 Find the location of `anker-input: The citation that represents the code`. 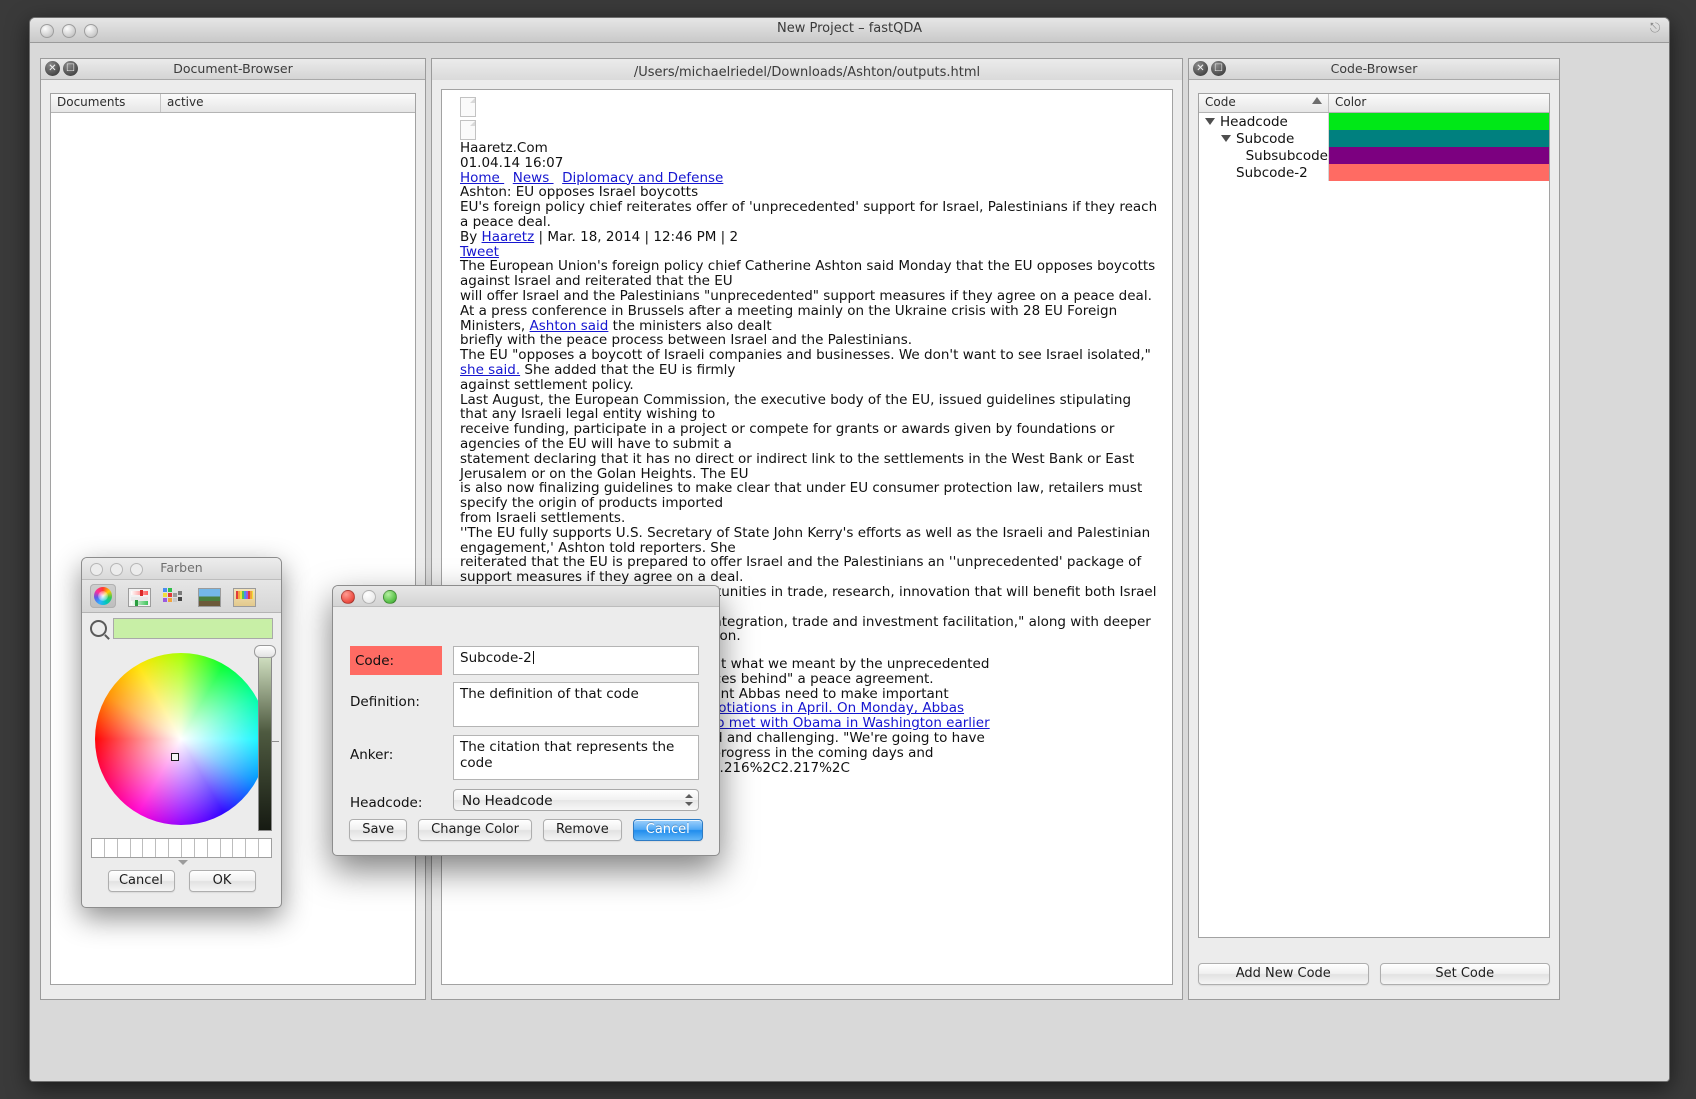

anker-input: The citation that represents the code is located at coordinates (576, 757).